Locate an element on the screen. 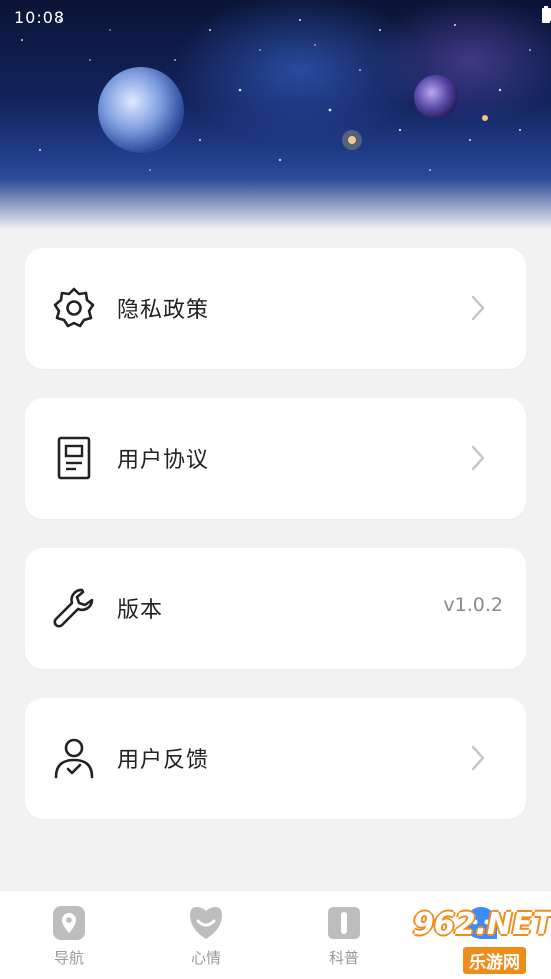 Image resolution: width=551 pixels, height=979 pixels. wrench-icon is located at coordinates (73, 608).